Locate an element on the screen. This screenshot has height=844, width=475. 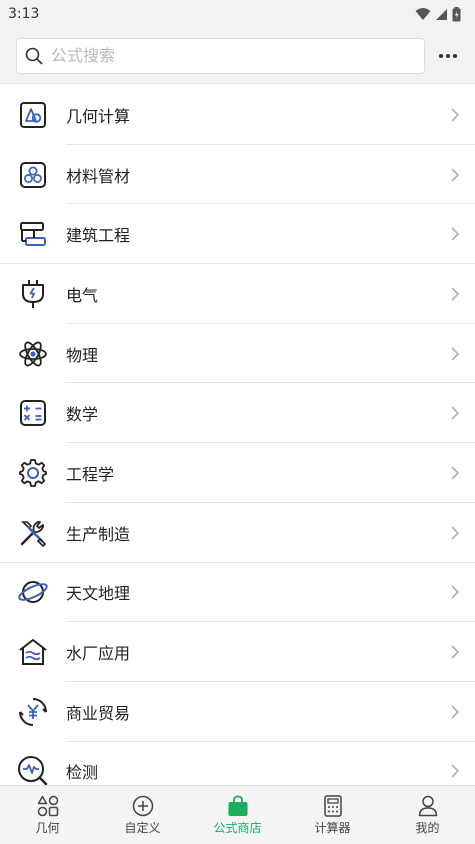
plus-circle-icon is located at coordinates (142, 805).